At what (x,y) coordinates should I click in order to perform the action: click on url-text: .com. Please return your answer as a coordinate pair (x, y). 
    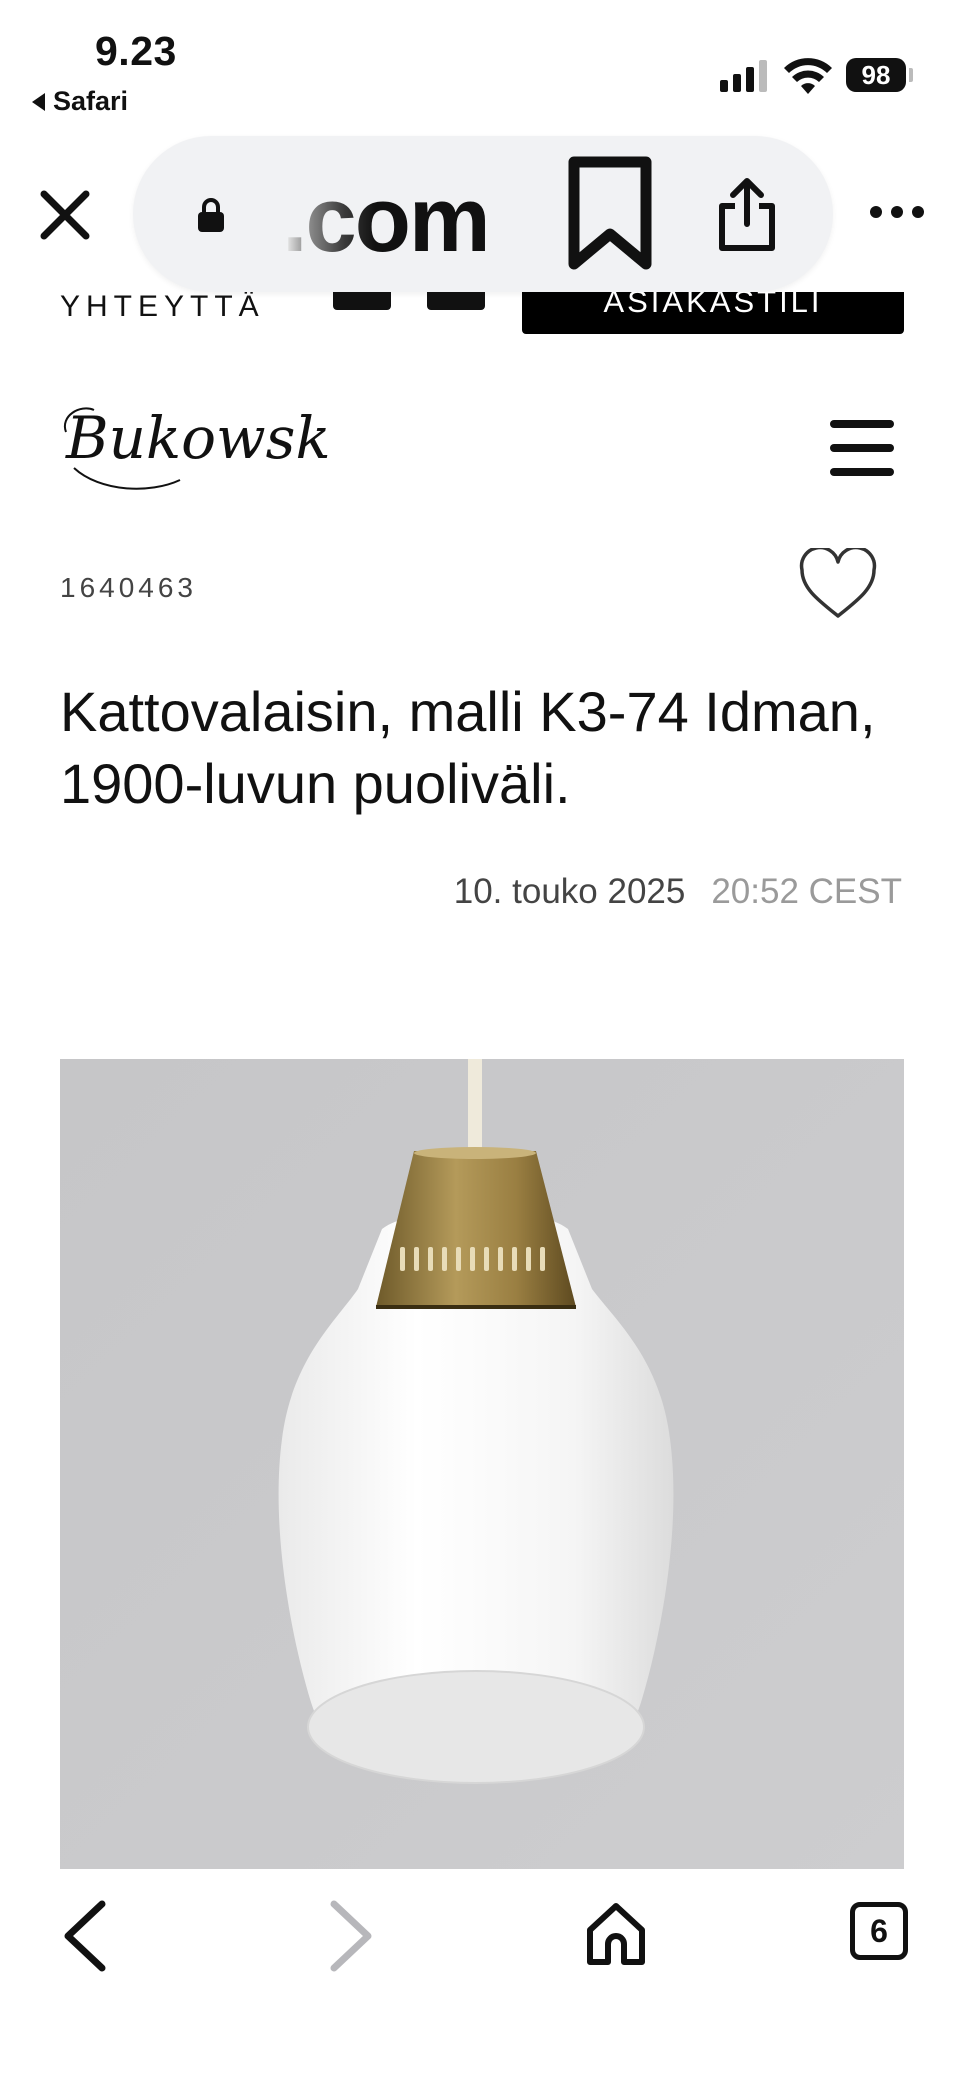
    Looking at the image, I should click on (386, 220).